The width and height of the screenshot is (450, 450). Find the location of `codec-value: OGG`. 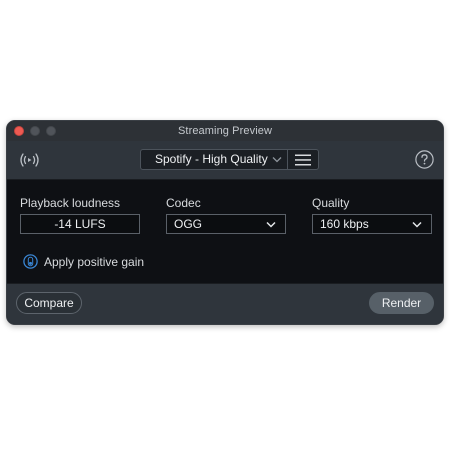

codec-value: OGG is located at coordinates (188, 224).